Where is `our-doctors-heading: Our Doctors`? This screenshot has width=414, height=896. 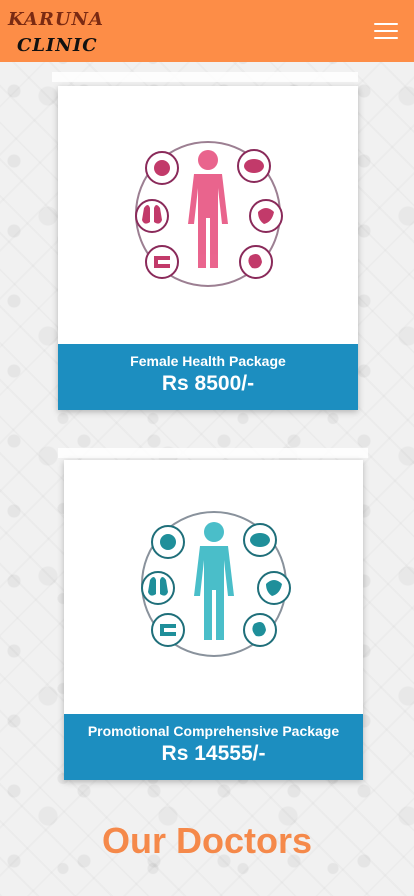 our-doctors-heading: Our Doctors is located at coordinates (207, 840).